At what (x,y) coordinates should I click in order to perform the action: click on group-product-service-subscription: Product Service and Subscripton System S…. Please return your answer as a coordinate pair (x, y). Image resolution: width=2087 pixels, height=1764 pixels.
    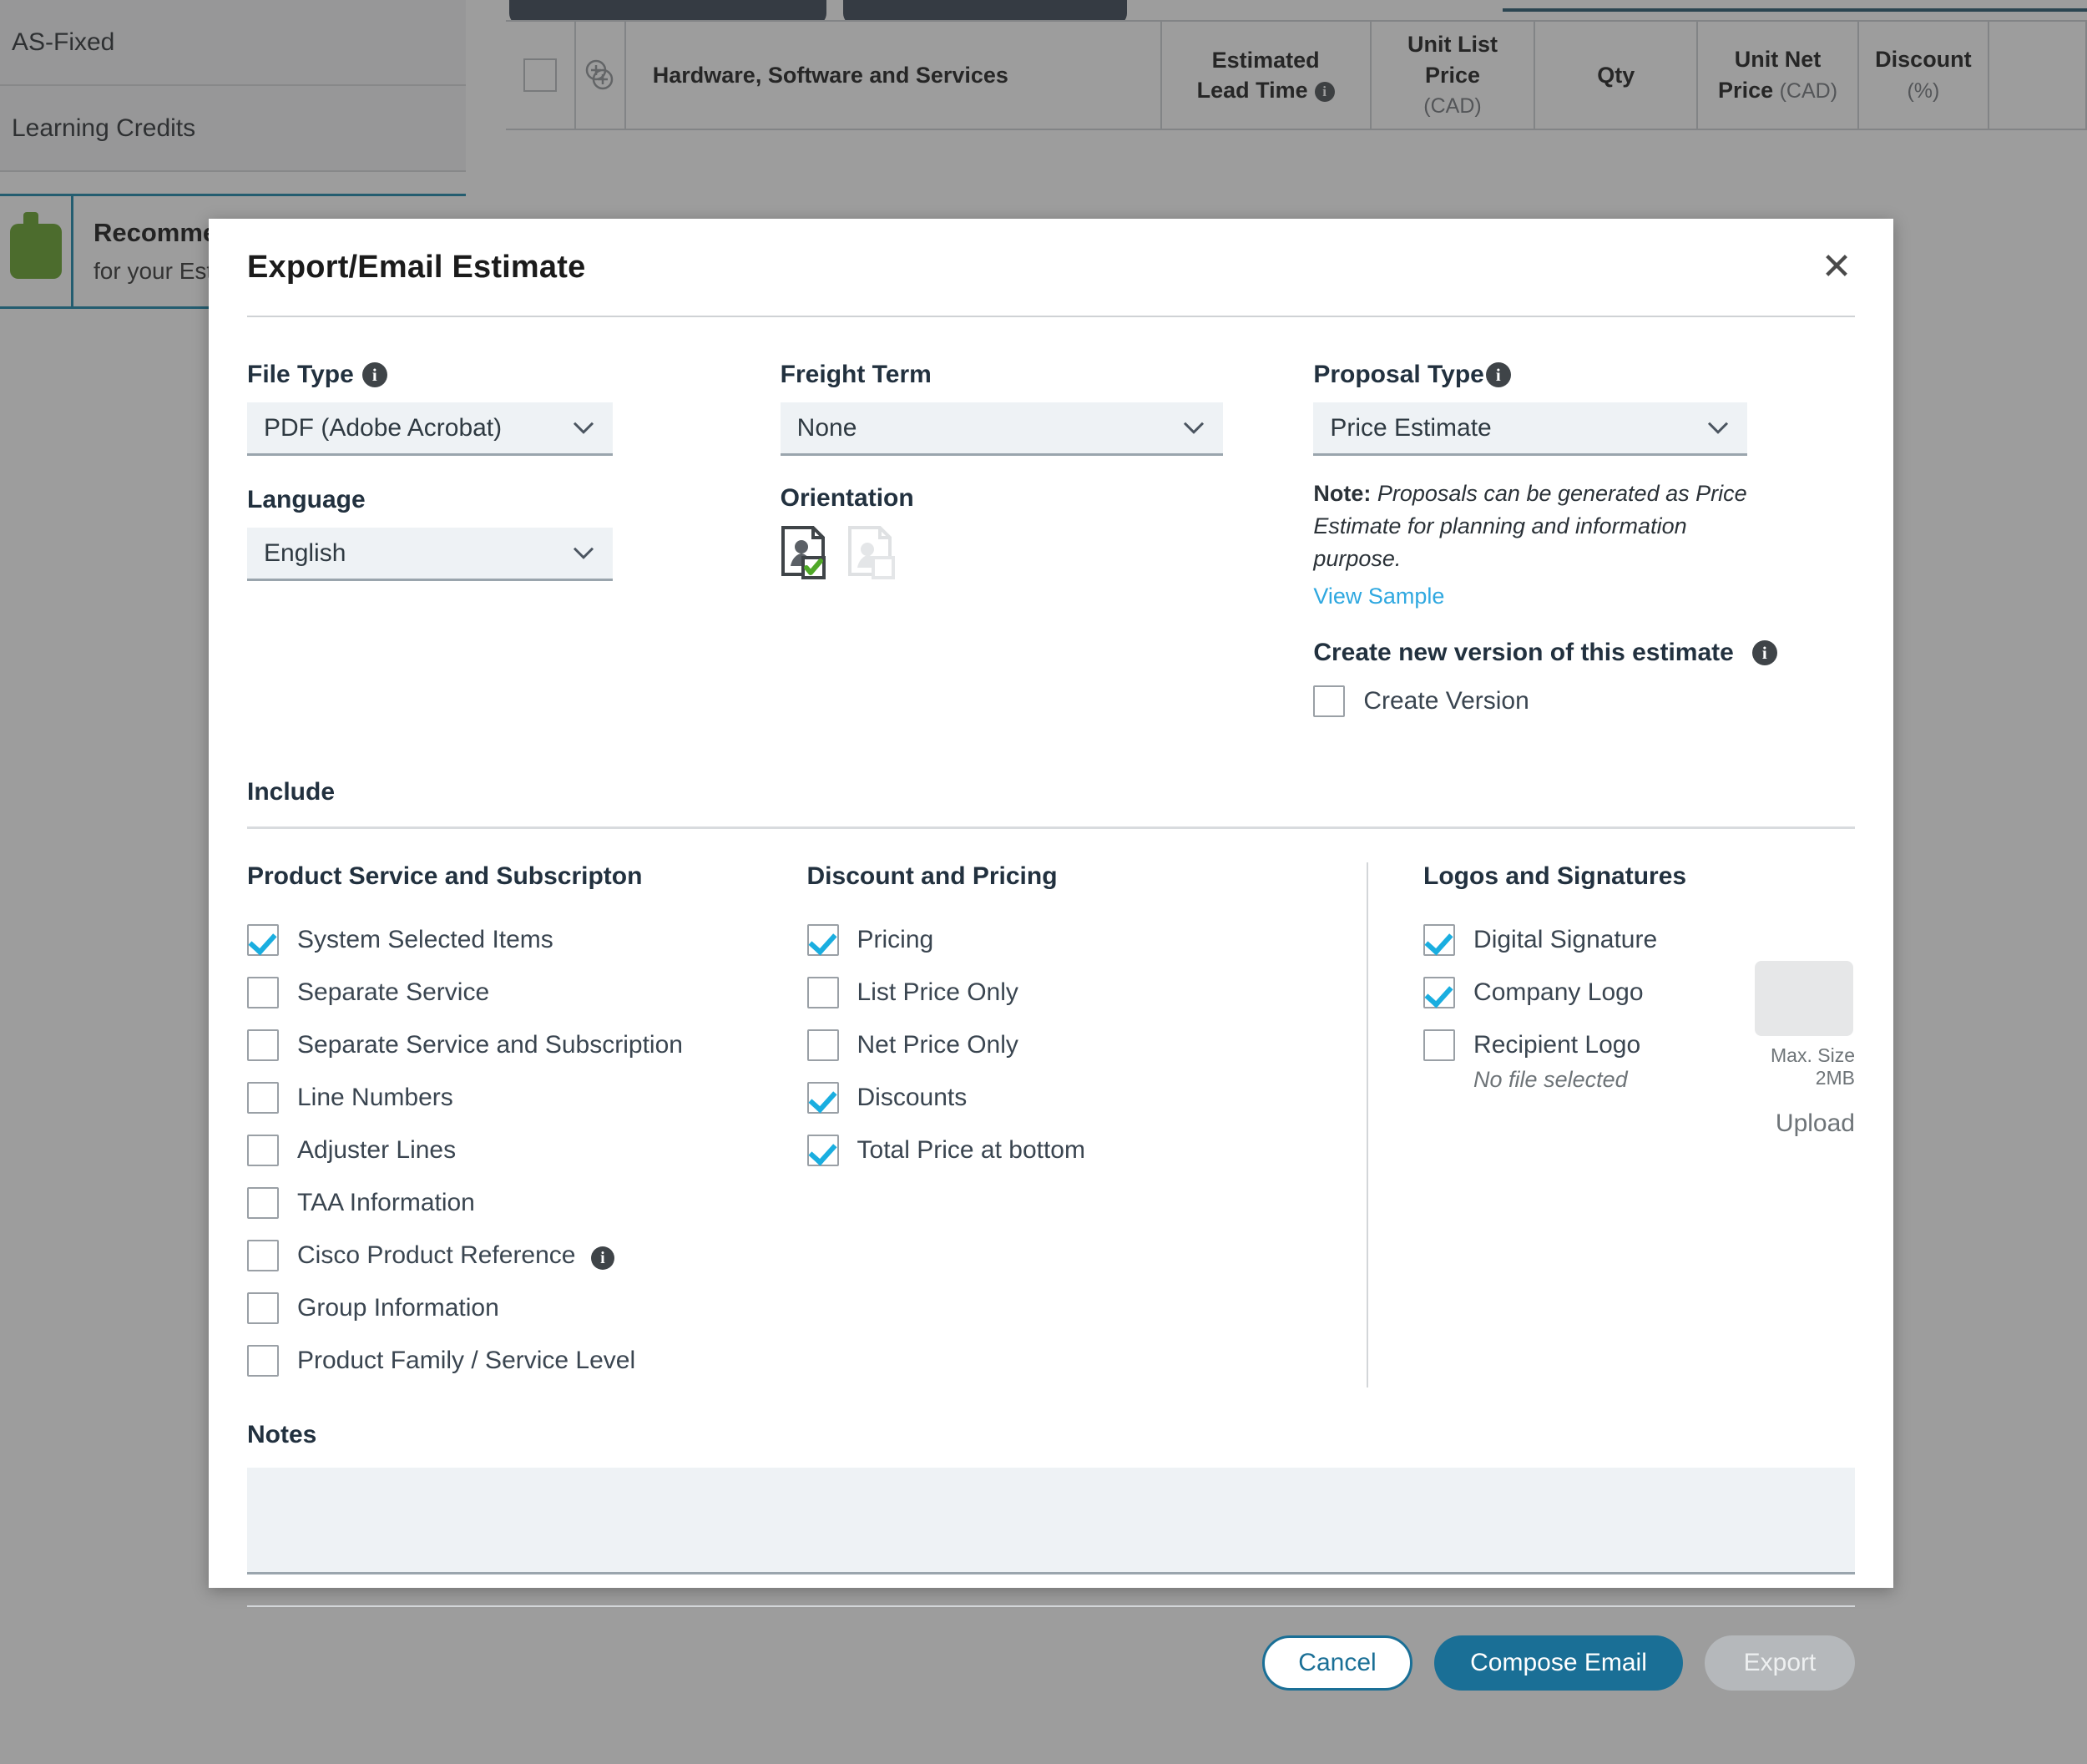
    Looking at the image, I should click on (527, 1124).